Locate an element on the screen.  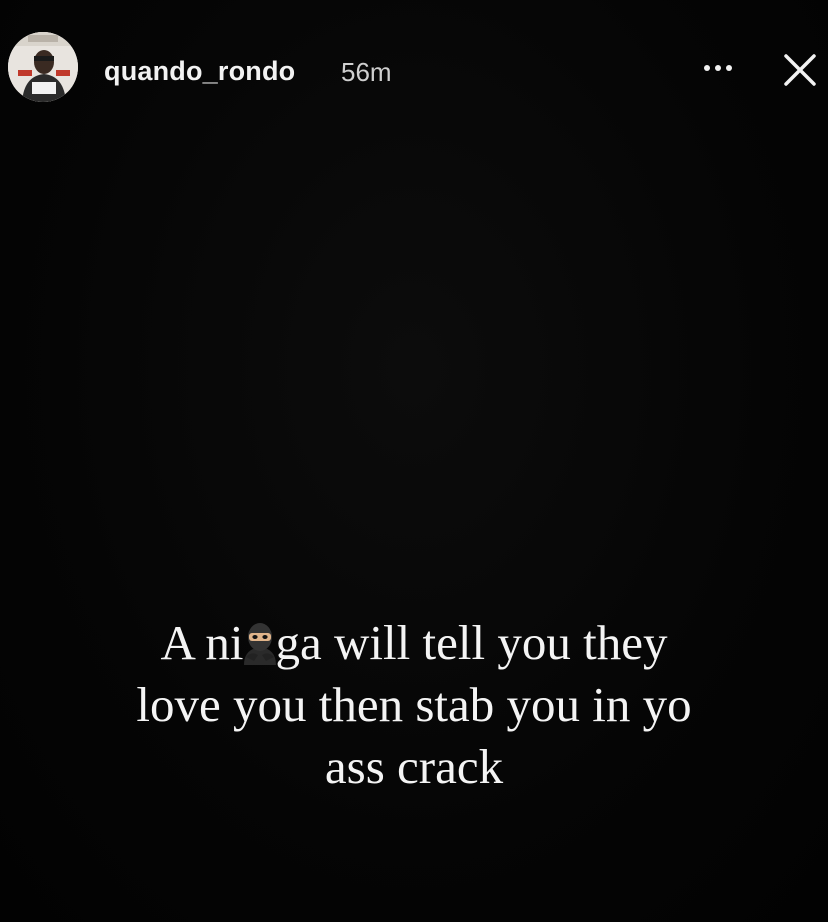
ninja-emoji-icon is located at coordinates (260, 643).